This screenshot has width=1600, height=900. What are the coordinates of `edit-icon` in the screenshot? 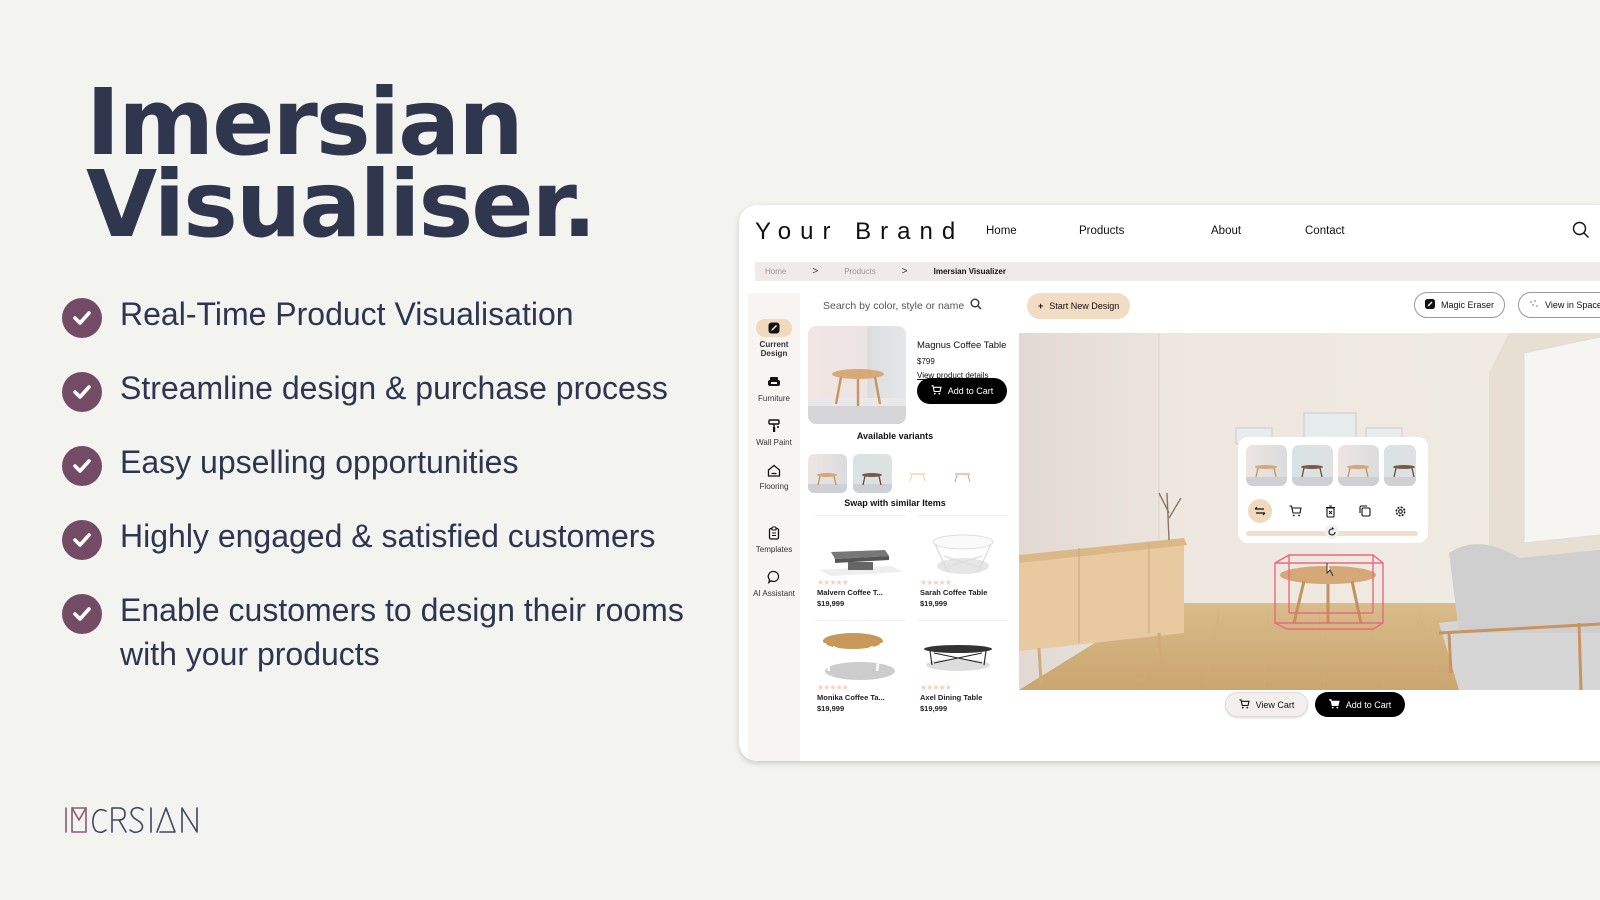 It's located at (774, 328).